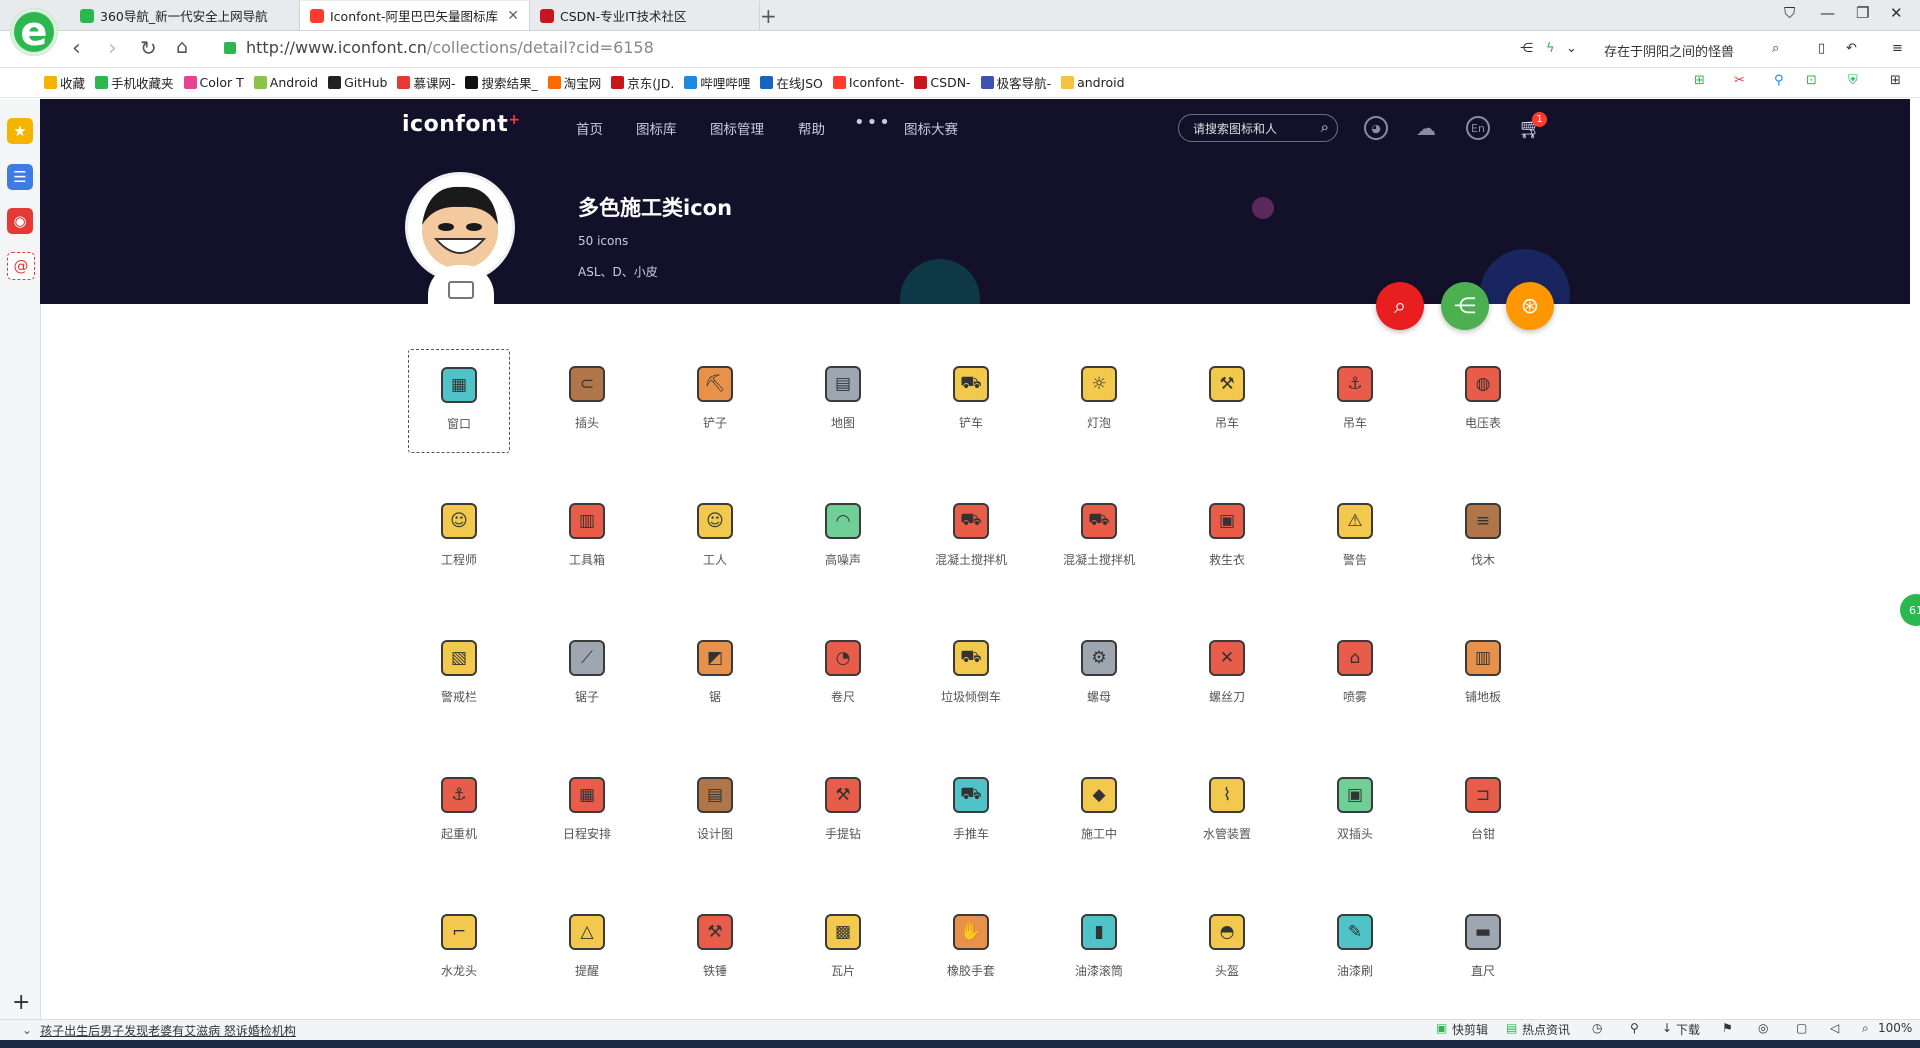  Describe the element at coordinates (1699, 80) in the screenshot. I see `translate-icon: ⊞` at that location.